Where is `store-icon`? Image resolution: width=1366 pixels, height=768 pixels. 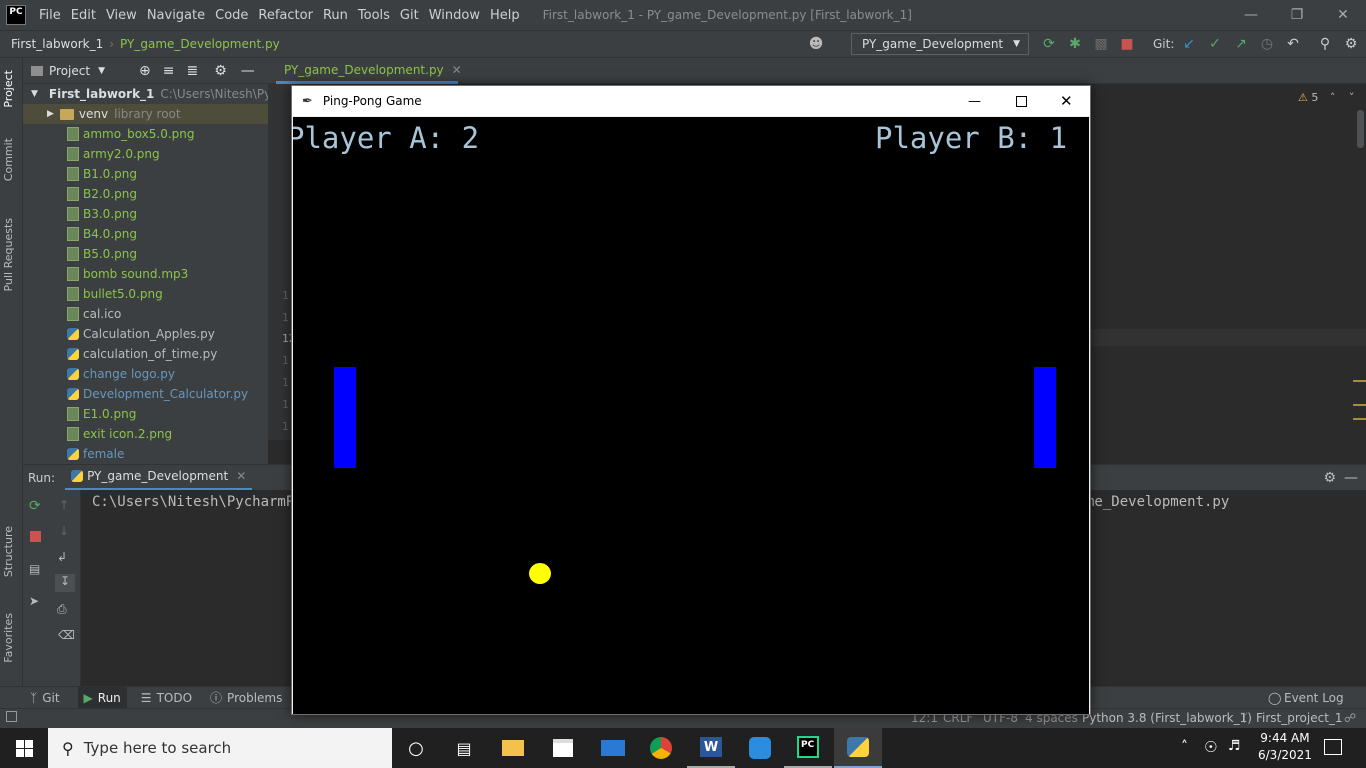 store-icon is located at coordinates (563, 748).